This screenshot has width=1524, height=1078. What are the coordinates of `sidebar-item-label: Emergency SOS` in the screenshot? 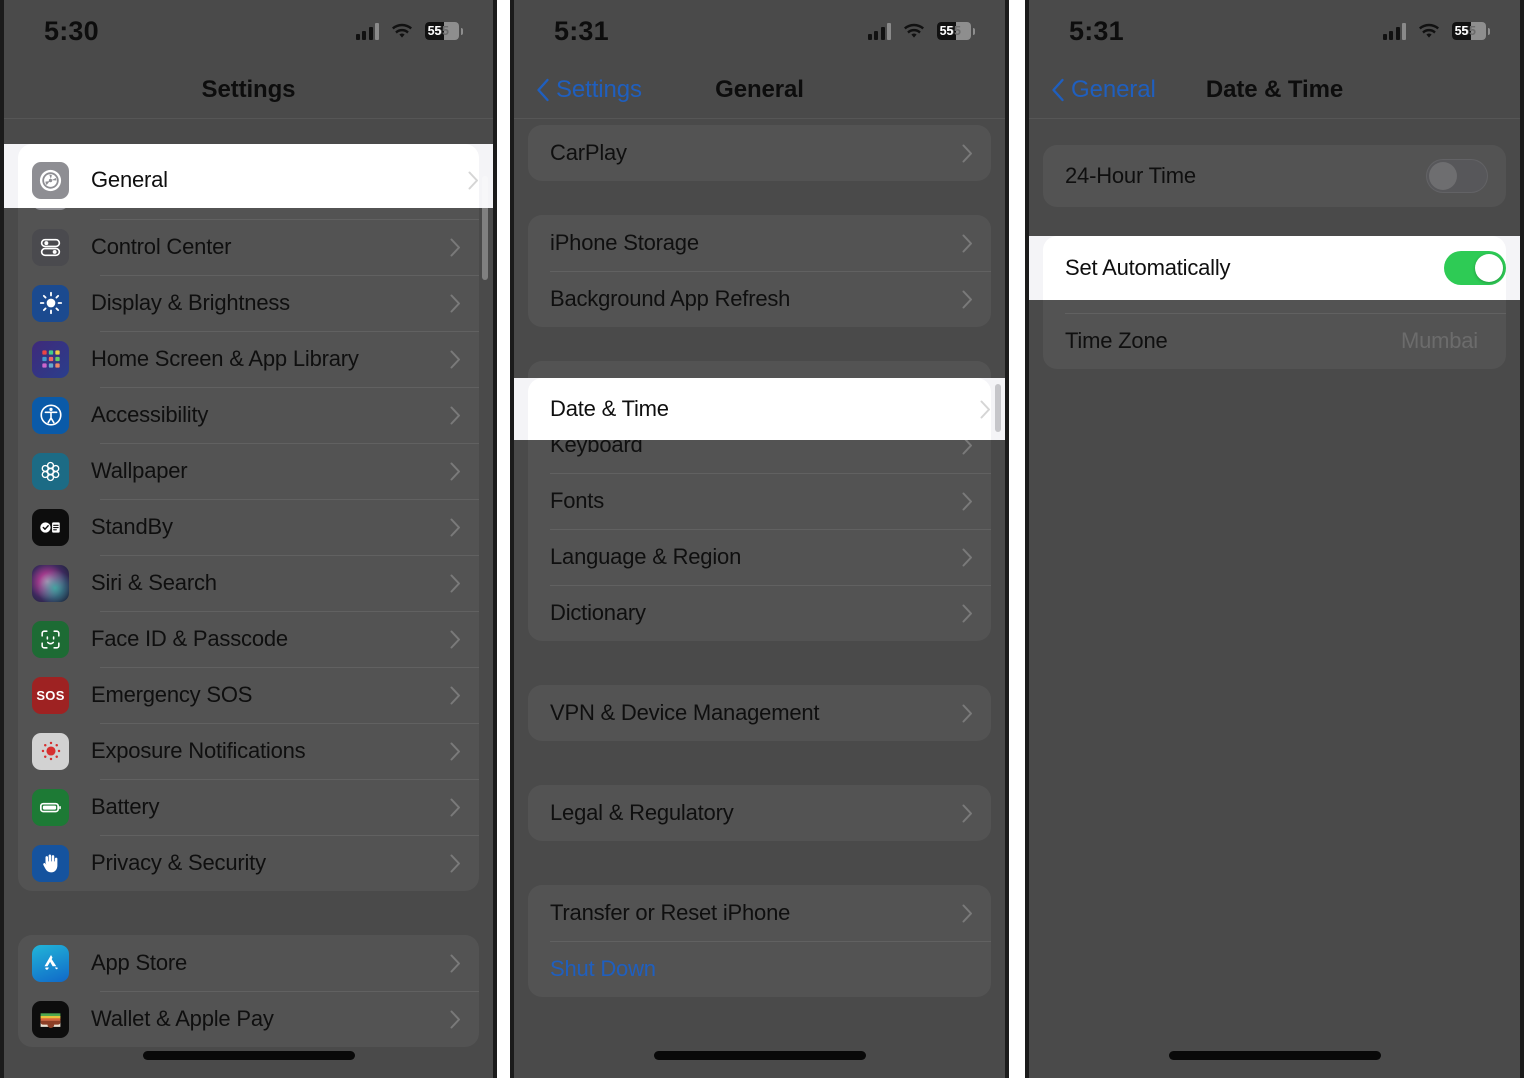 It's located at (172, 694).